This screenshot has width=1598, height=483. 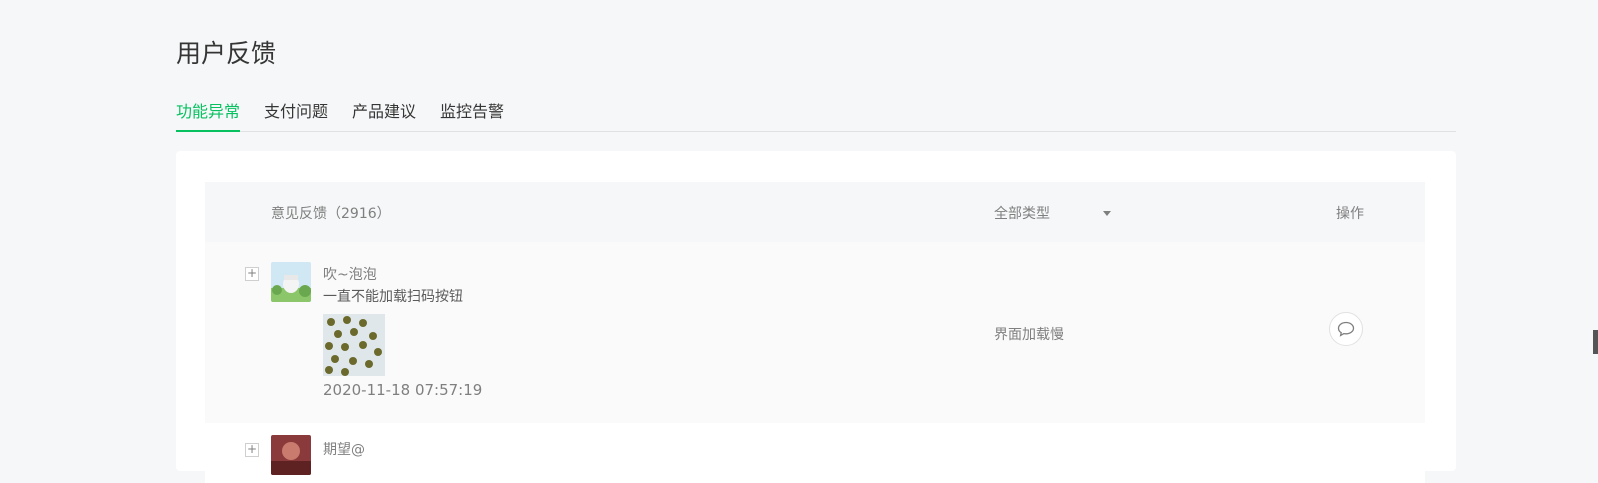 I want to click on feedback-content: 一直不能加载扫码按钮, so click(x=393, y=297).